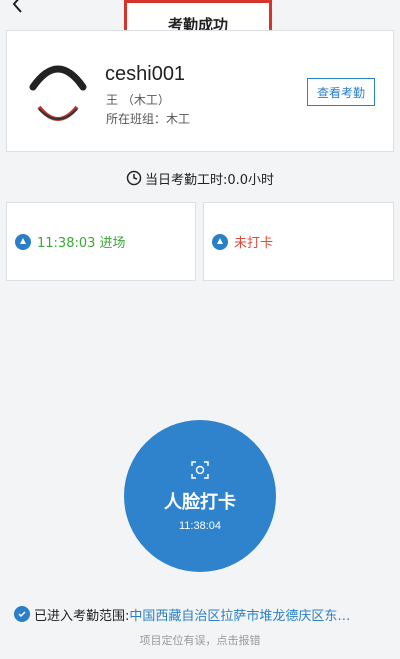  I want to click on face-punch-label: 人脸打卡, so click(200, 502).